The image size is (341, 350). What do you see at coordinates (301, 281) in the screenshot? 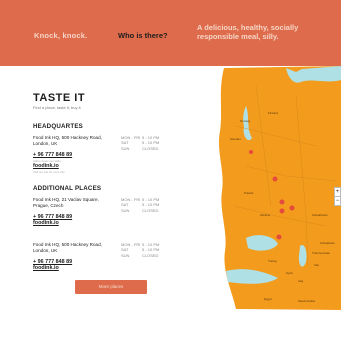
I see `map-label: Iraq` at bounding box center [301, 281].